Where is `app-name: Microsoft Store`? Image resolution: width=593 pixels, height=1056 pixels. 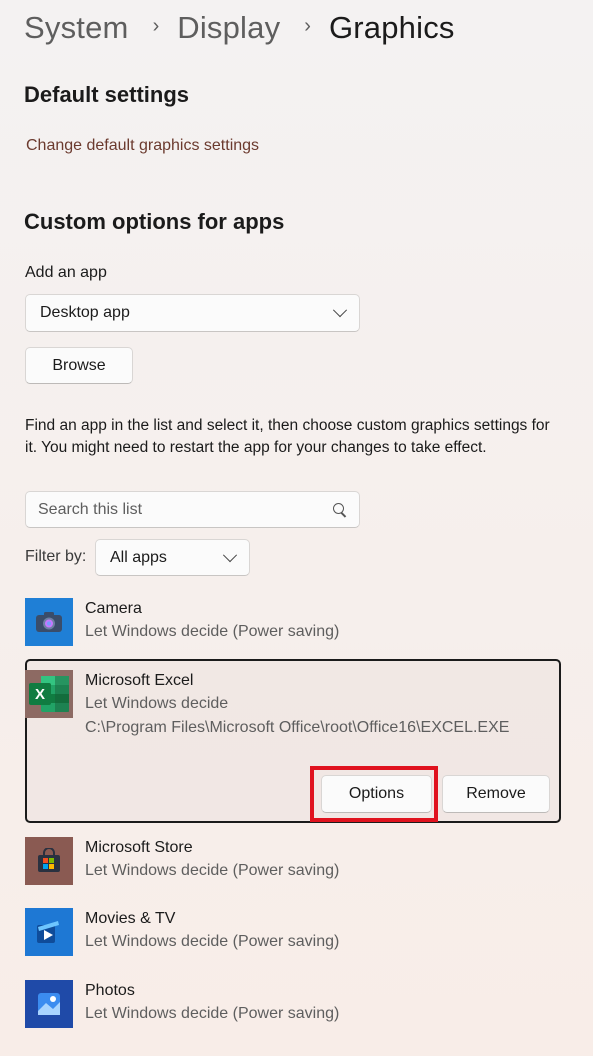
app-name: Microsoft Store is located at coordinates (139, 847).